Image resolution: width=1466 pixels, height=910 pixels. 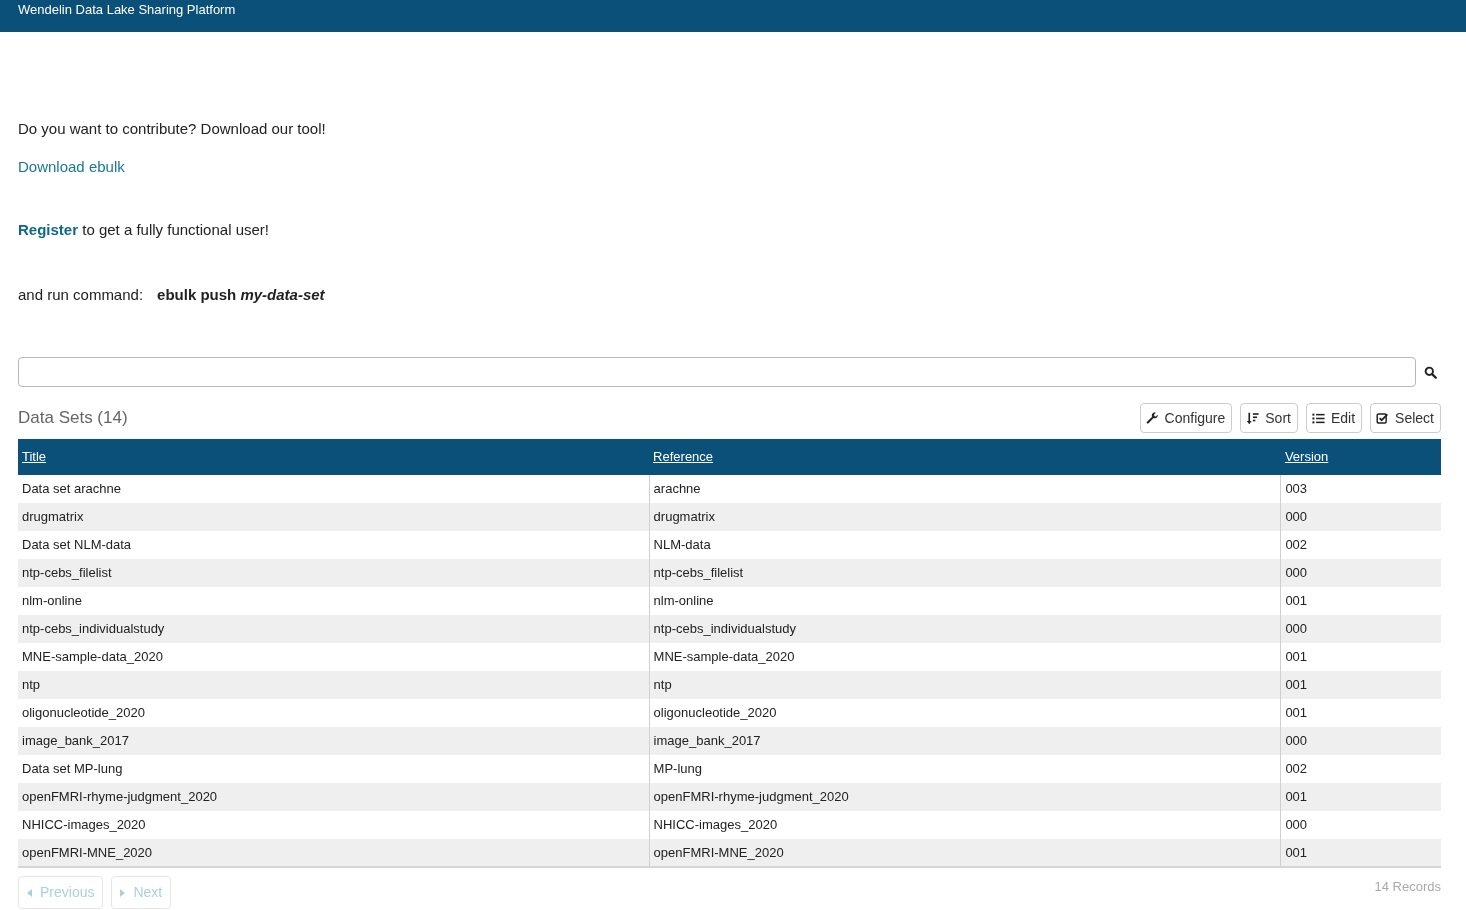 What do you see at coordinates (965, 769) in the screenshot?
I see `table-cell: MP-lung` at bounding box center [965, 769].